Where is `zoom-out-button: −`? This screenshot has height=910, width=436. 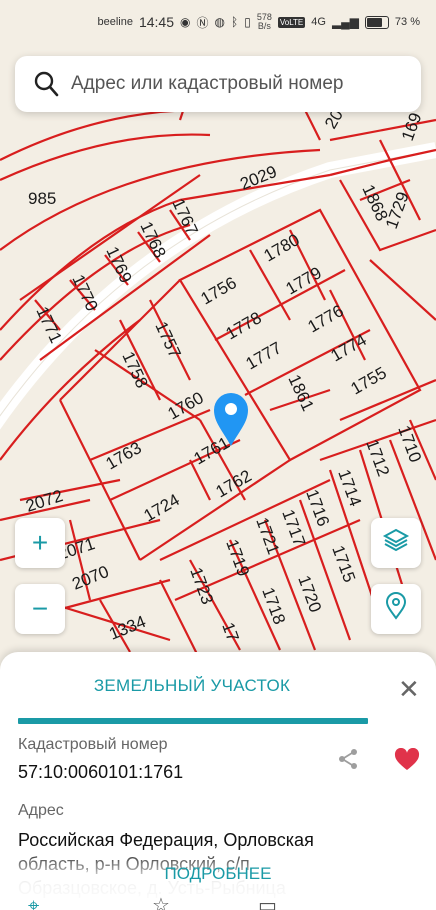
zoom-out-button: − is located at coordinates (40, 609).